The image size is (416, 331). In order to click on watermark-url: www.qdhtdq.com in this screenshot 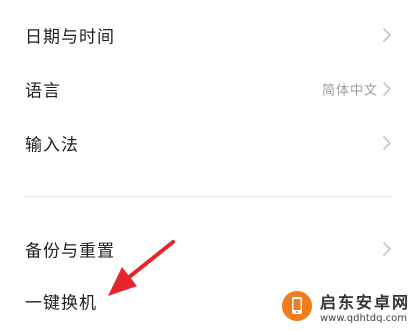, I will do `click(363, 318)`.